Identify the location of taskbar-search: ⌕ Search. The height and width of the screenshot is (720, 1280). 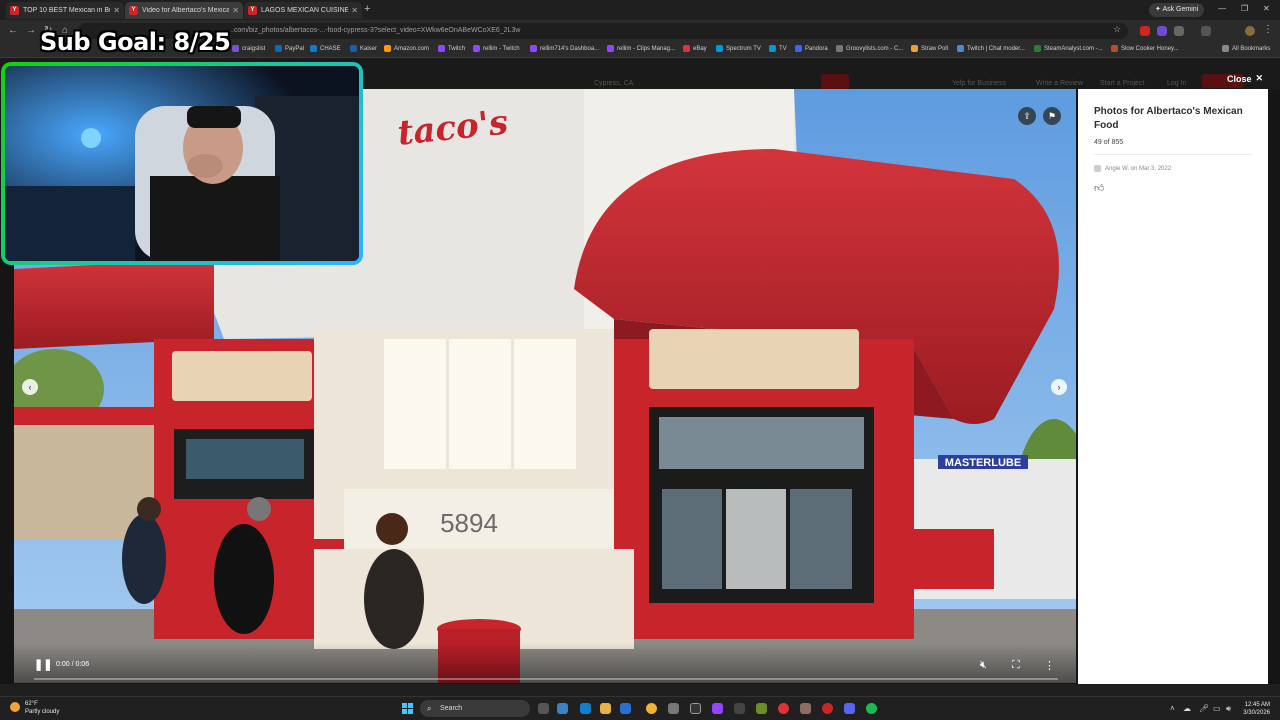
(475, 708).